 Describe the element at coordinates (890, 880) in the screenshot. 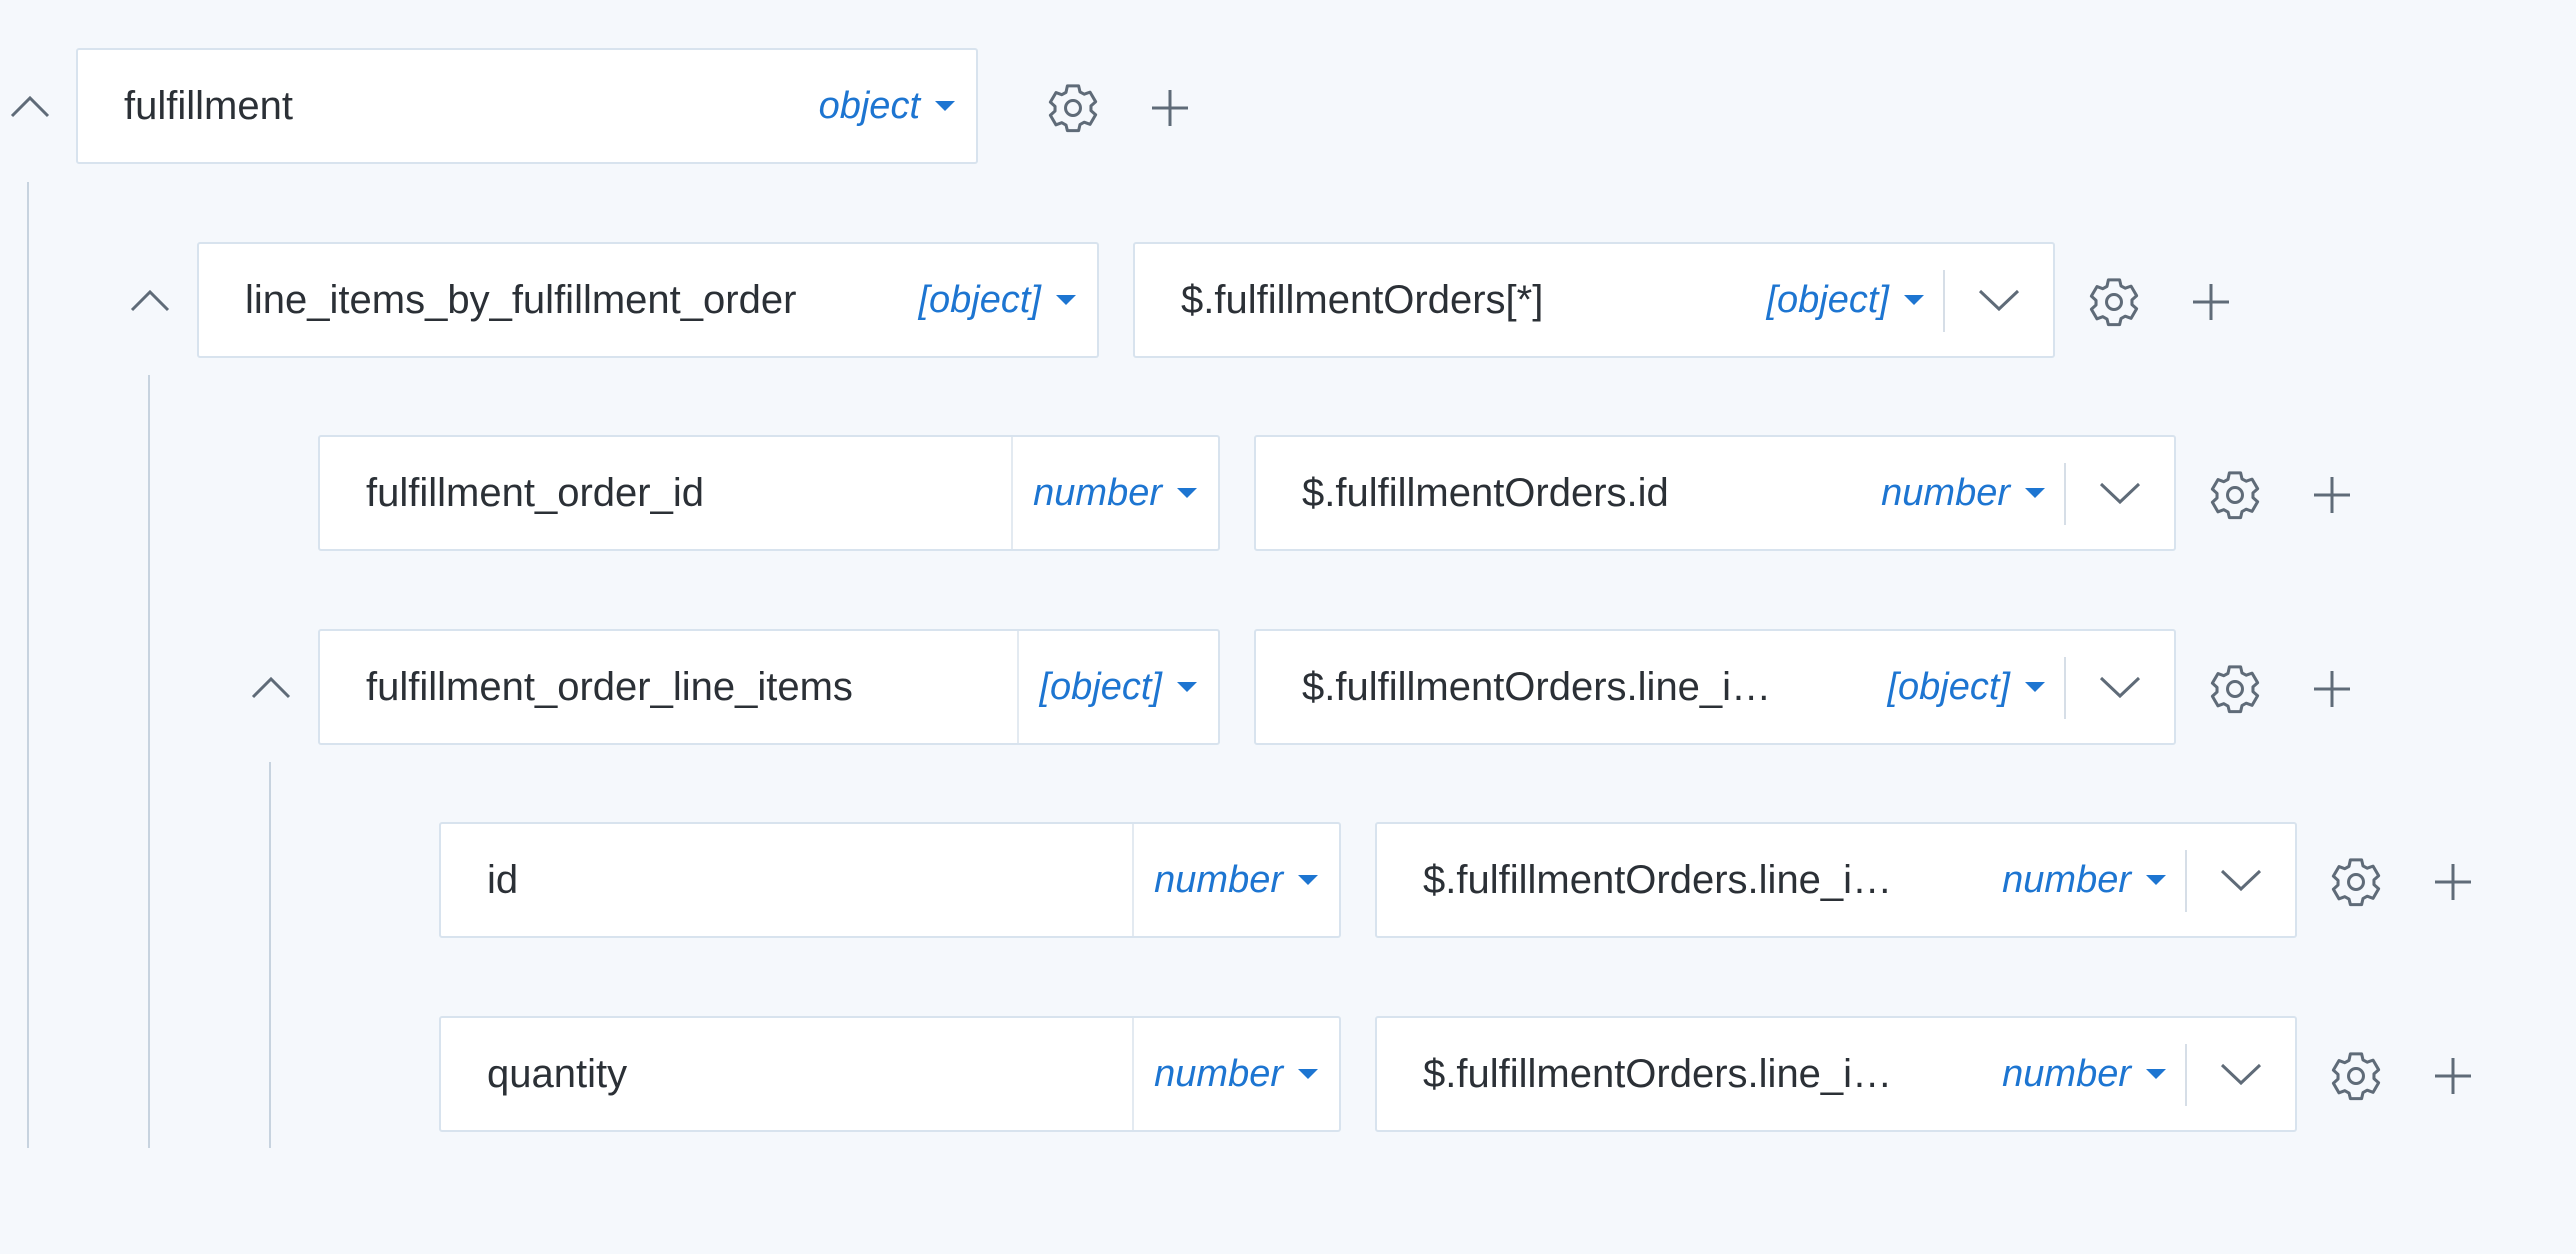

I see `field-name-box: id number` at that location.